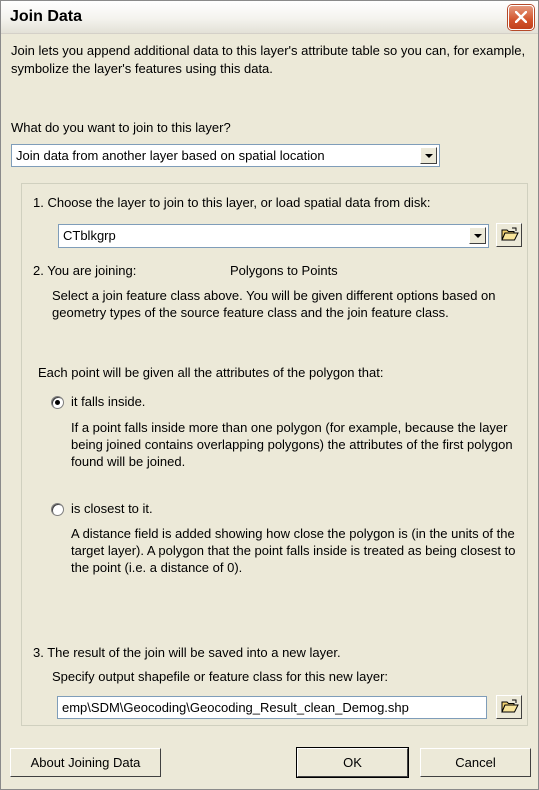 This screenshot has width=539, height=790. I want to click on radio-closest, so click(57, 509).